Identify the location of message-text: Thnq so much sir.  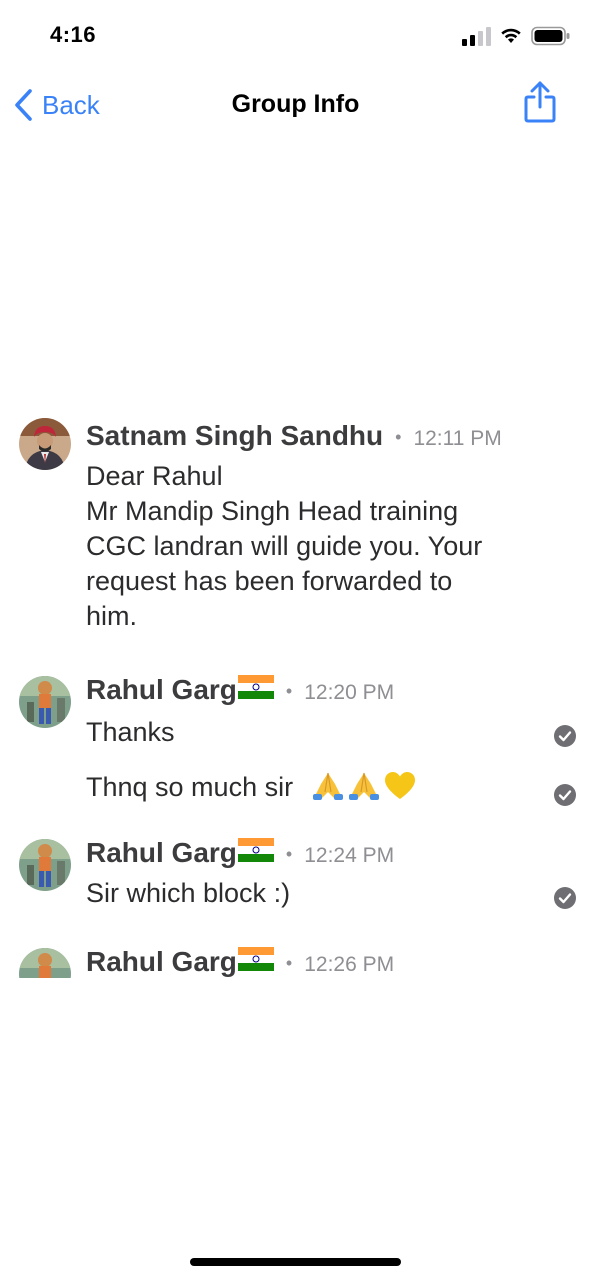
(252, 787).